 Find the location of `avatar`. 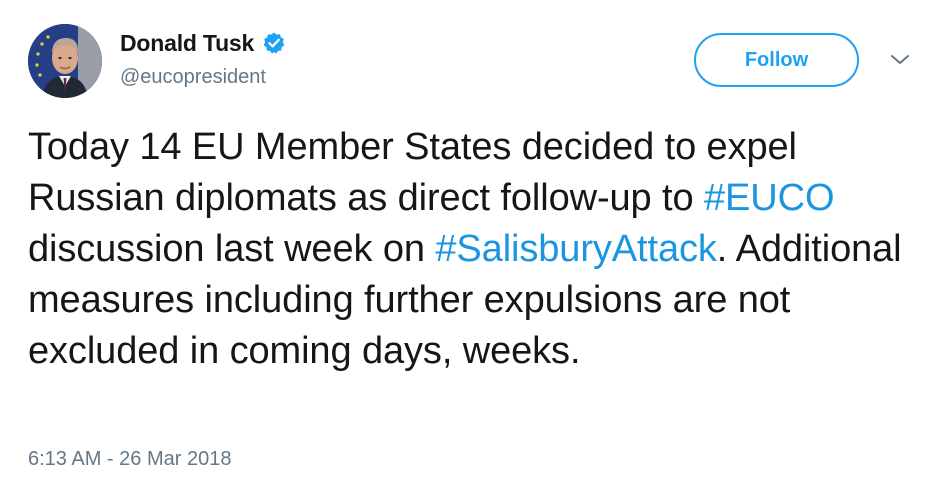

avatar is located at coordinates (65, 61).